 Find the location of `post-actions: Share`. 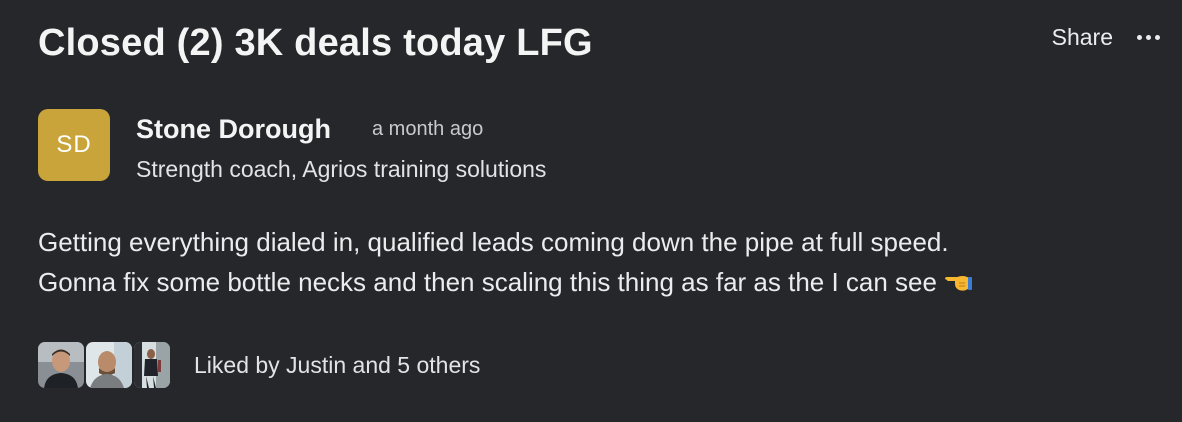

post-actions: Share is located at coordinates (1107, 37).